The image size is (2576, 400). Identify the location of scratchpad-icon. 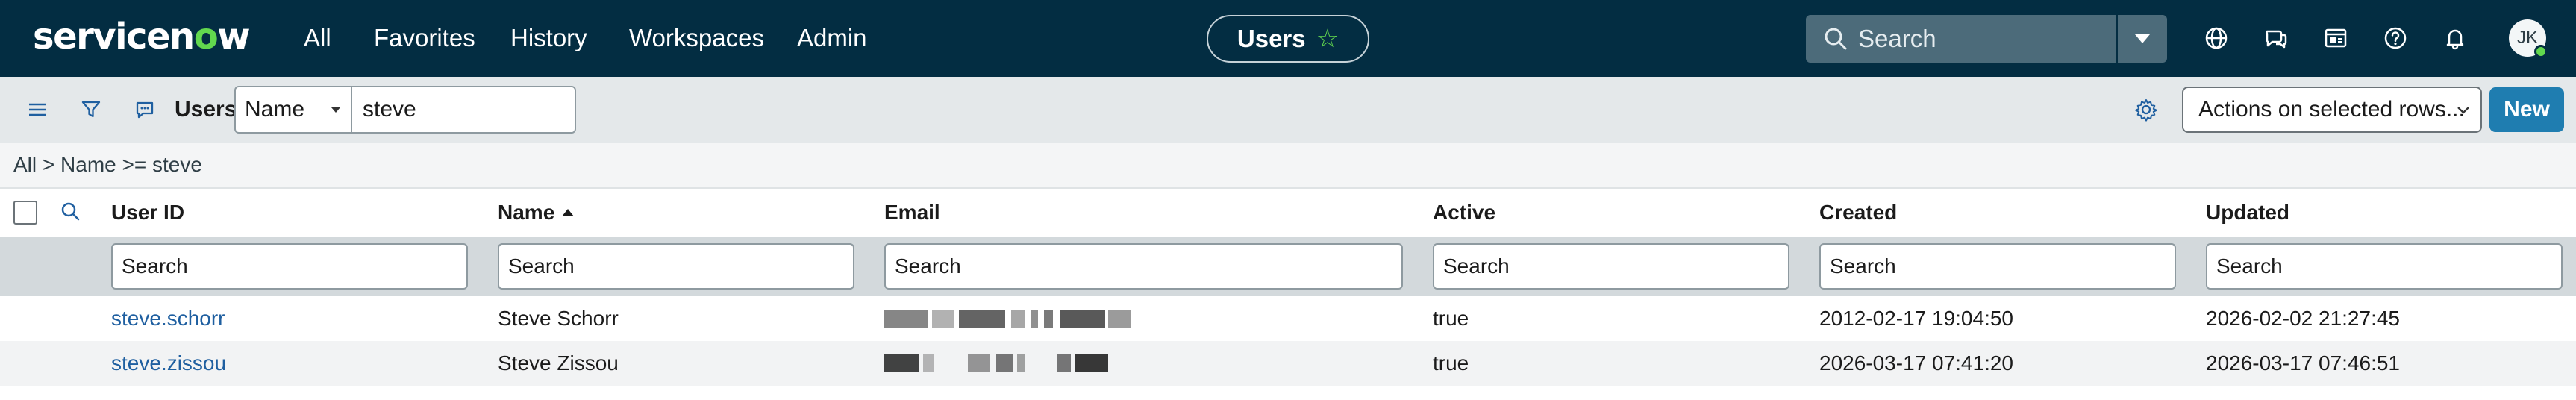
(2336, 38).